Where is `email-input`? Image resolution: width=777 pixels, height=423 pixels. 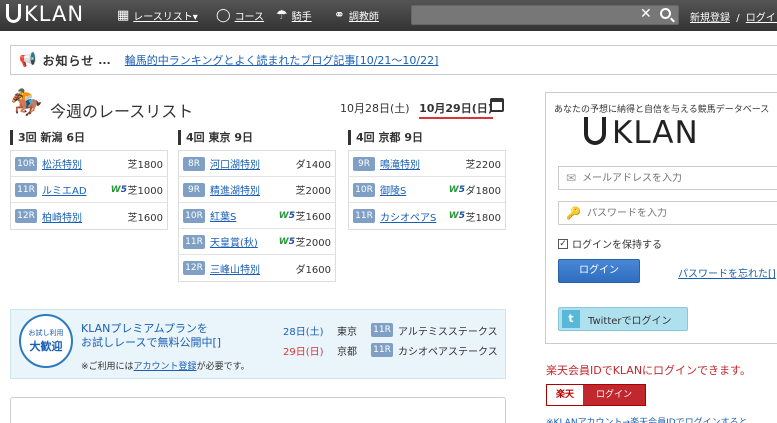 email-input is located at coordinates (677, 178).